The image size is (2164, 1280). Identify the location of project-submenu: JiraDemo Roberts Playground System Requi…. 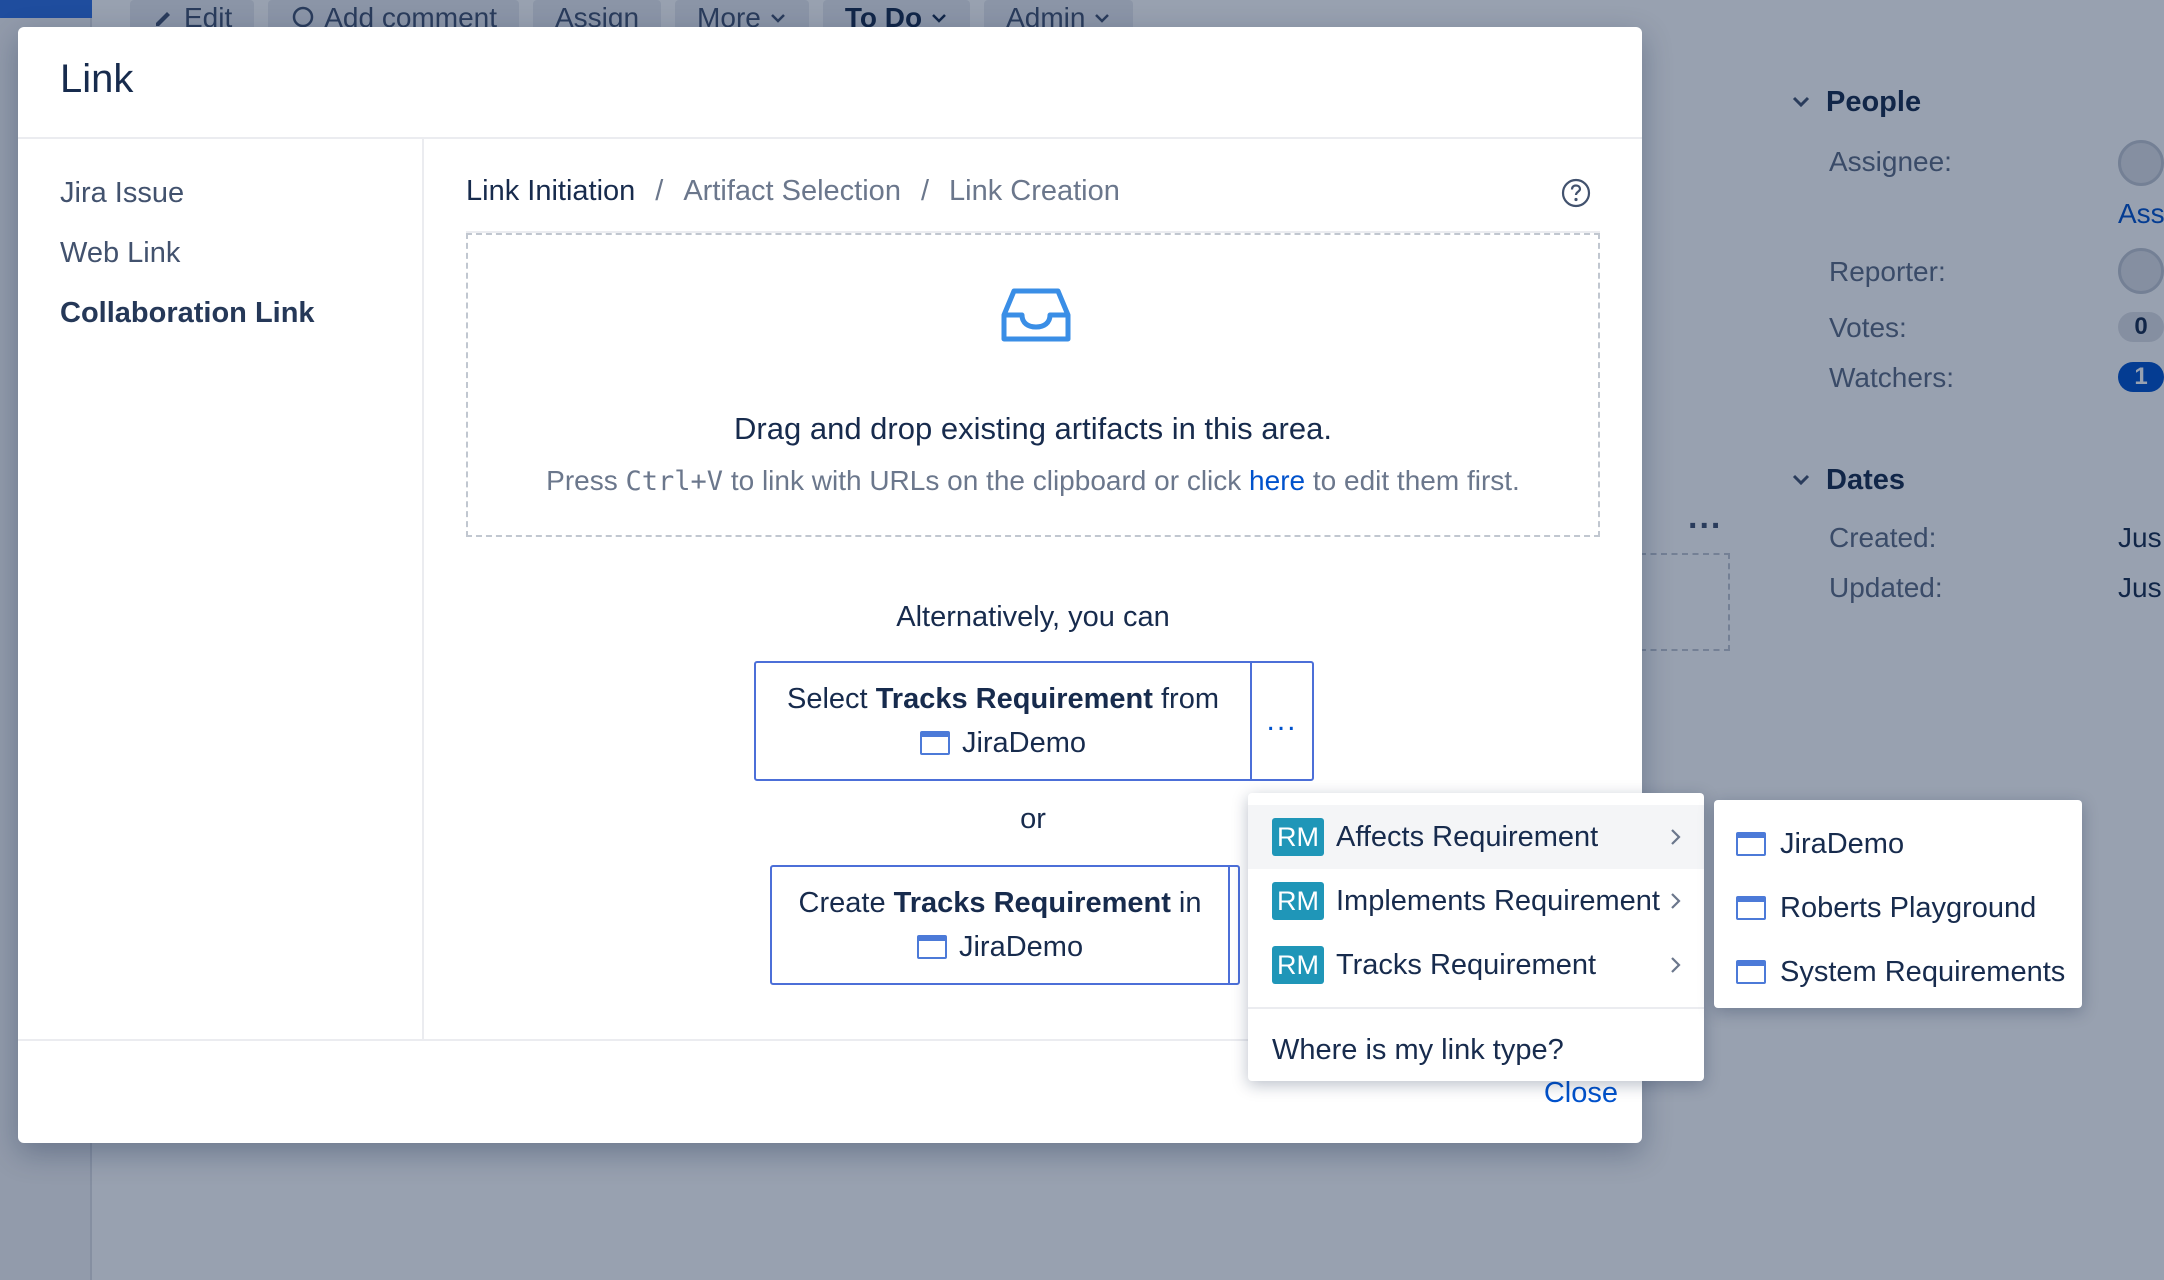
(1898, 904).